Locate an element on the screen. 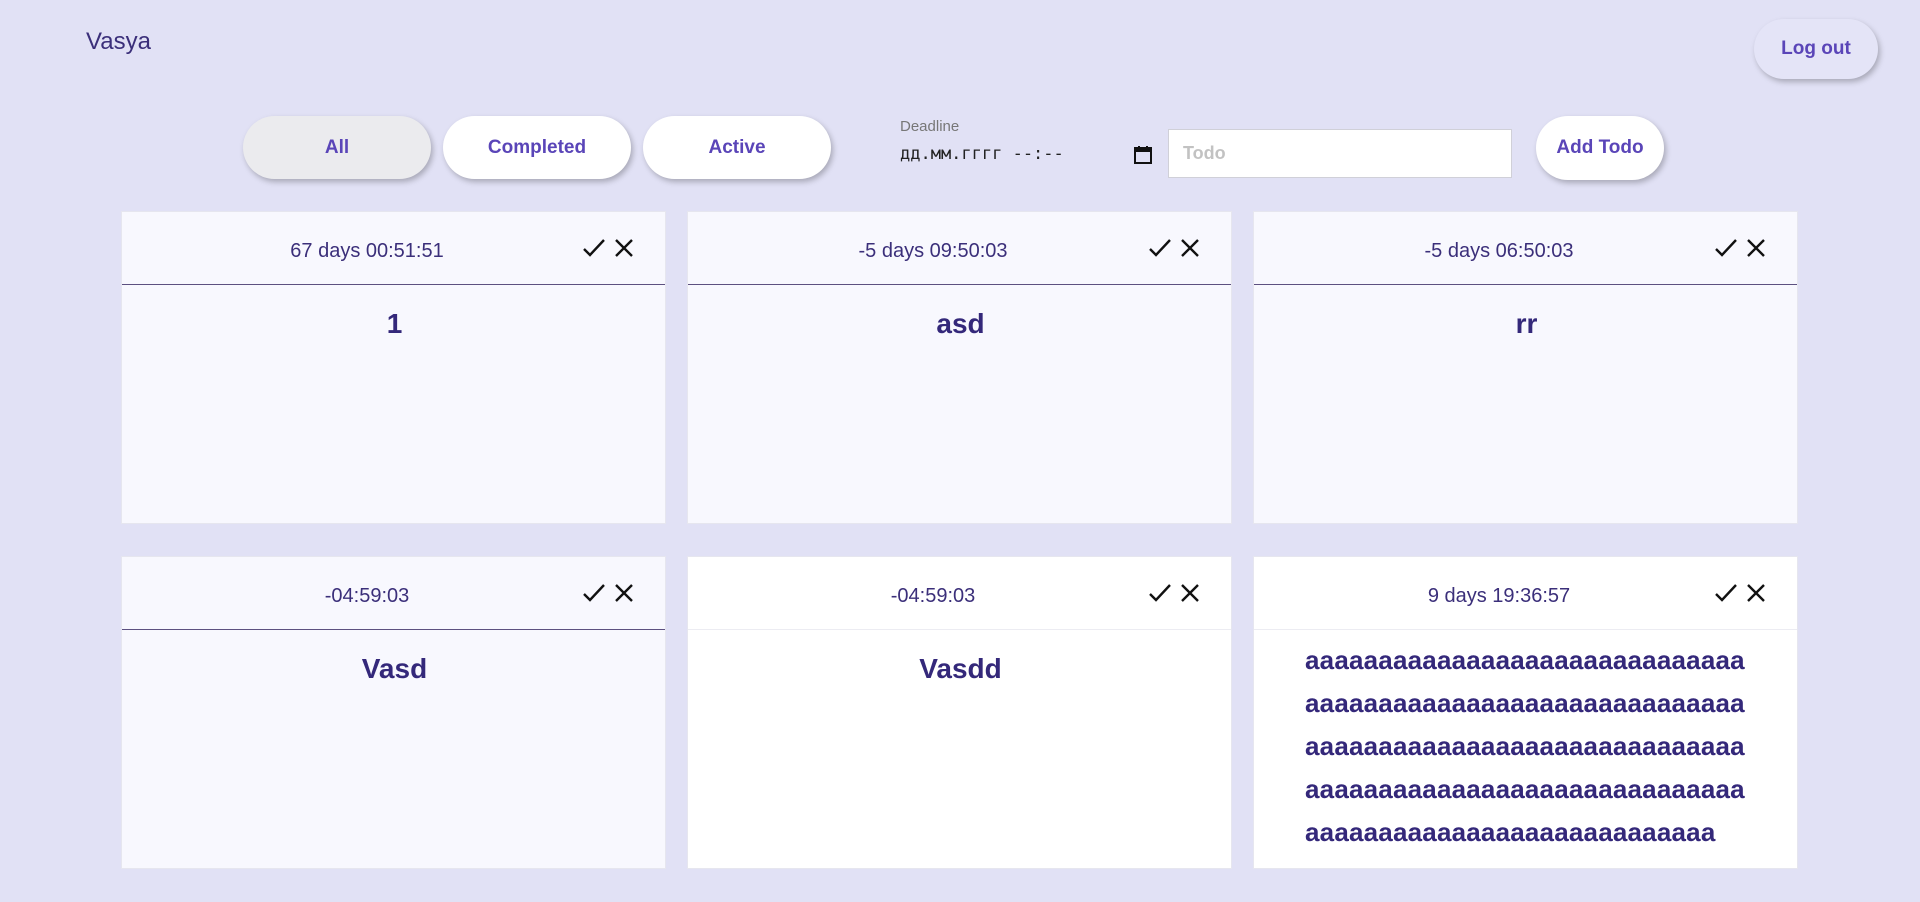 The image size is (1920, 902). todo-card-header: -5 days 06:50:03 is located at coordinates (1525, 248).